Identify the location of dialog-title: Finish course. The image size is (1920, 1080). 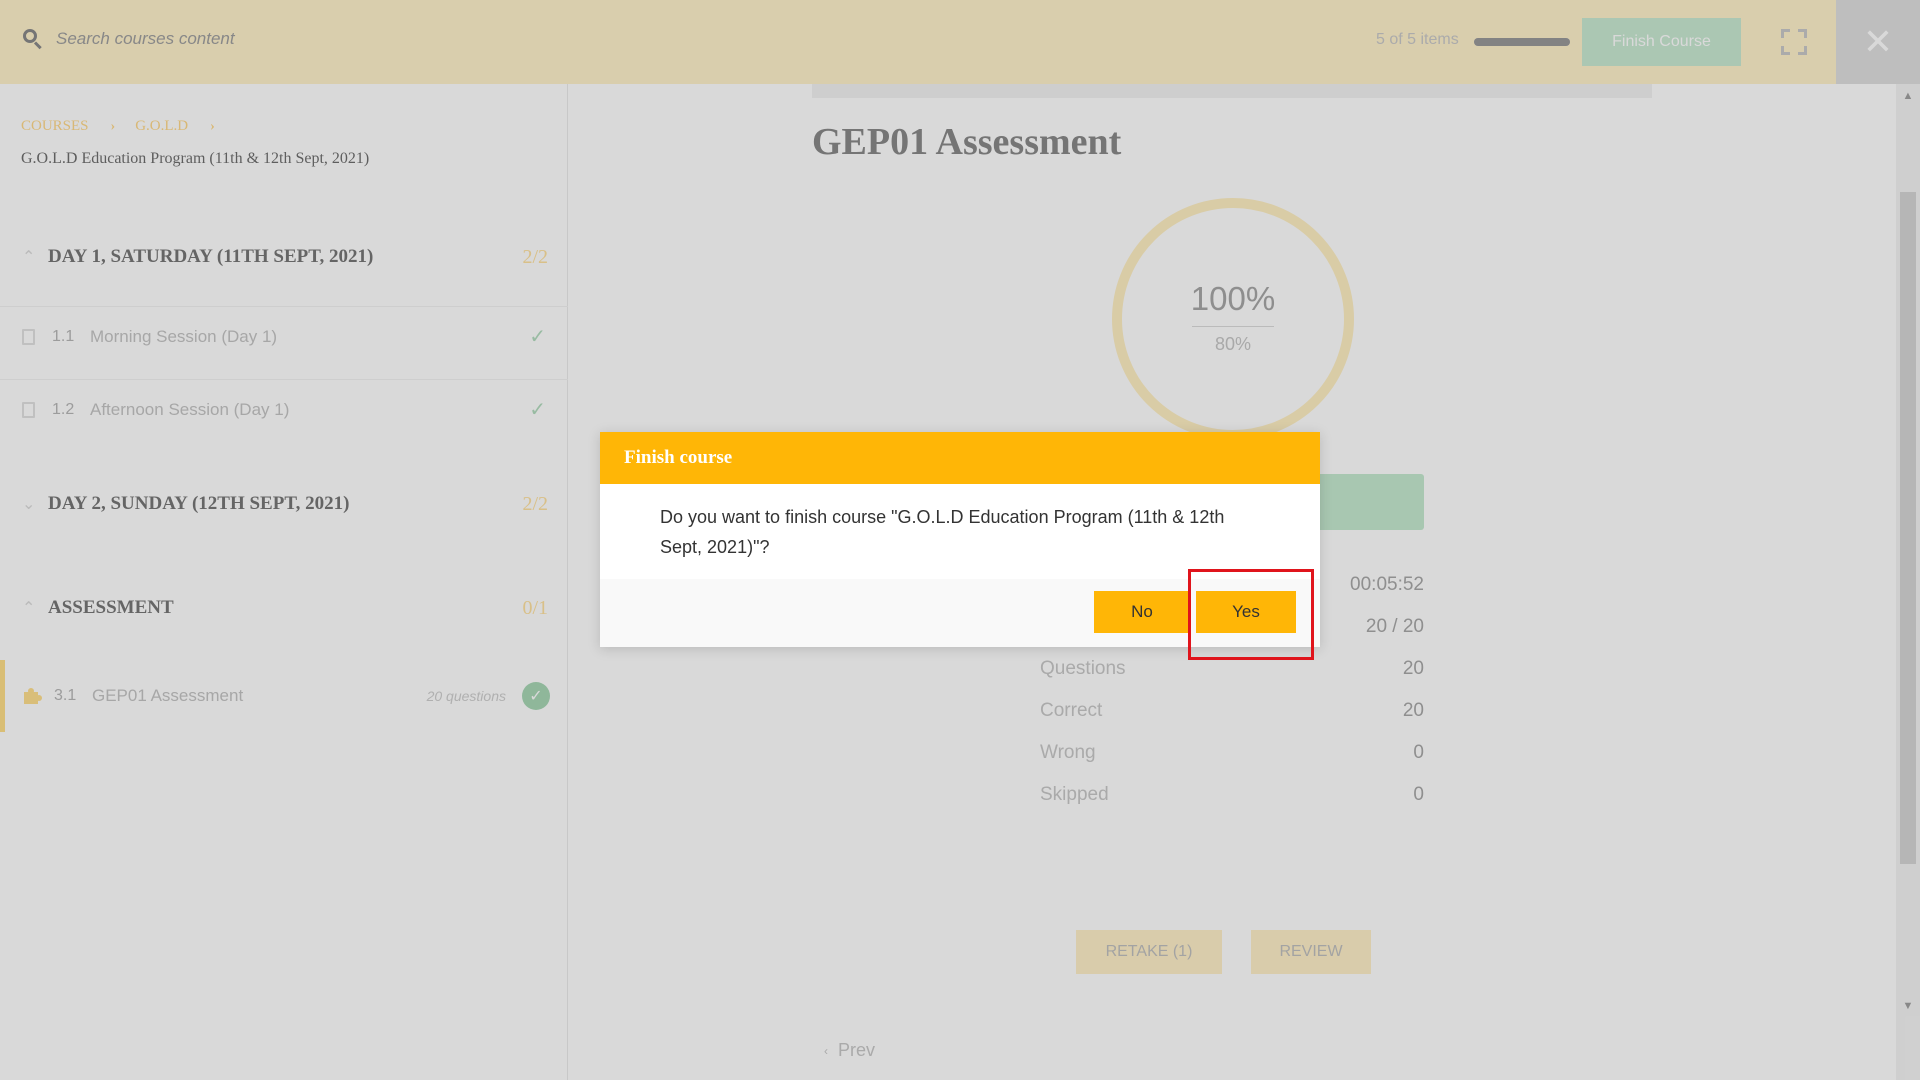
(678, 457).